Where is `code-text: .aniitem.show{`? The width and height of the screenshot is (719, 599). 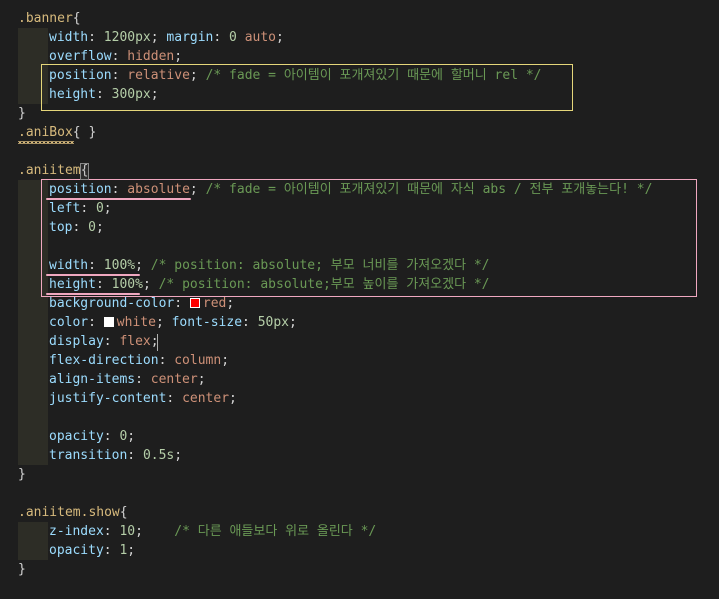 code-text: .aniitem.show{ is located at coordinates (73, 512).